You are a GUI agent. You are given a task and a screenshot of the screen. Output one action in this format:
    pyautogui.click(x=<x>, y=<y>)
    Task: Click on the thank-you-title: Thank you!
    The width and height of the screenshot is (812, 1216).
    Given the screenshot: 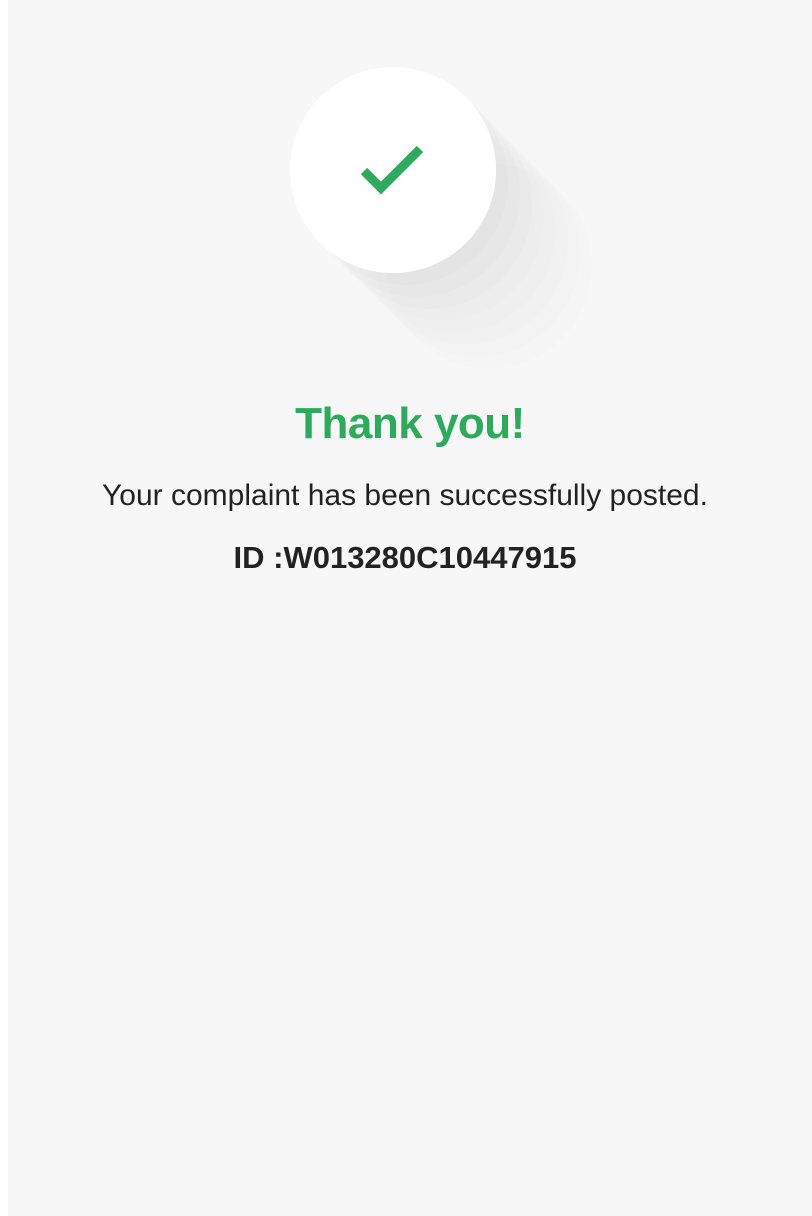 What is the action you would take?
    pyautogui.click(x=410, y=423)
    